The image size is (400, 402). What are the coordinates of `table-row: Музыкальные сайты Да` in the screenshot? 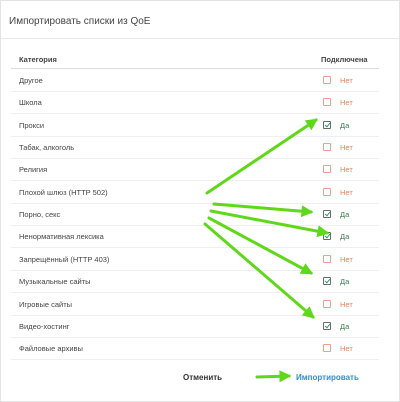 It's located at (195, 282).